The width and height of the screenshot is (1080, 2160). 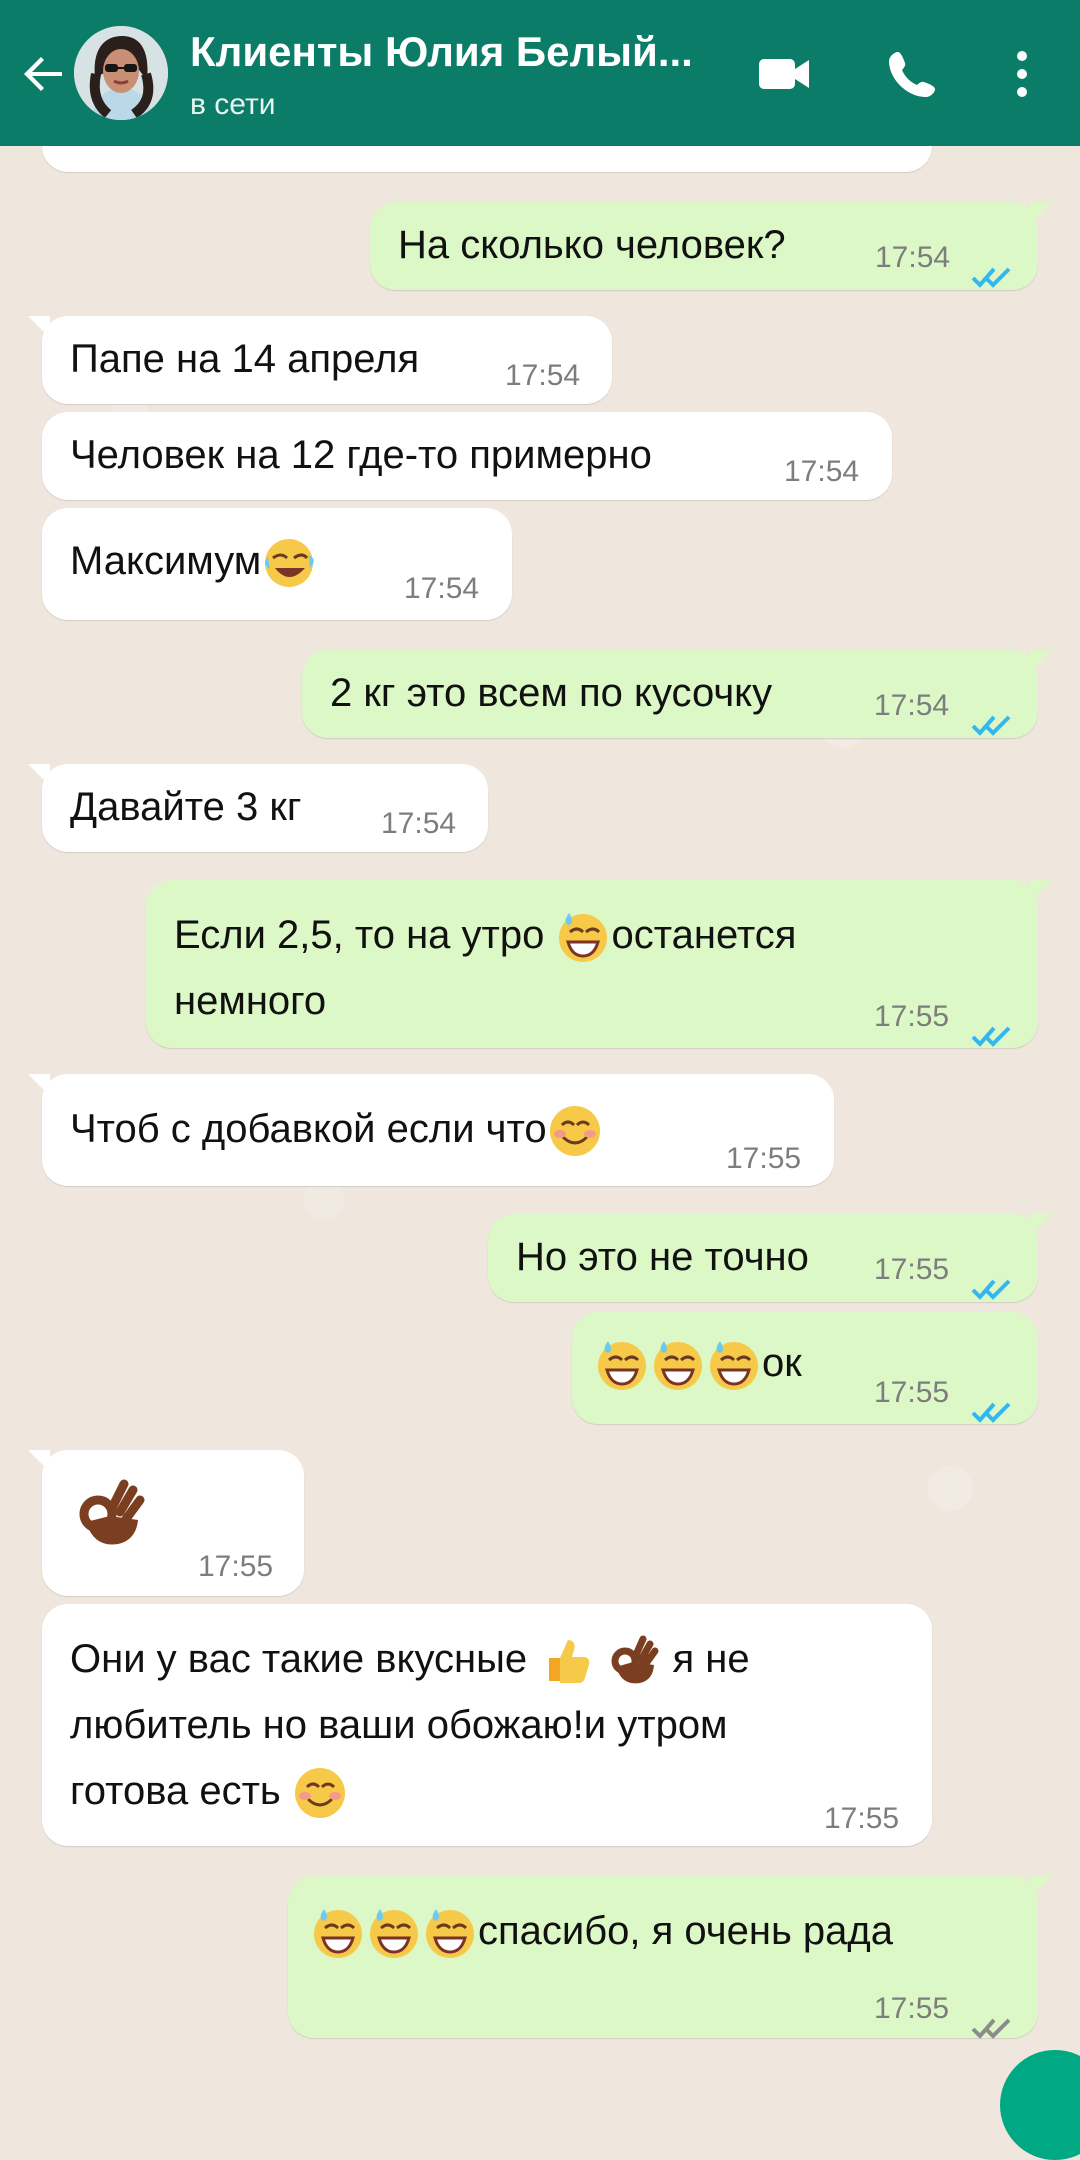 What do you see at coordinates (245, 359) in the screenshot?
I see `message-text: Папе на 14 апреля` at bounding box center [245, 359].